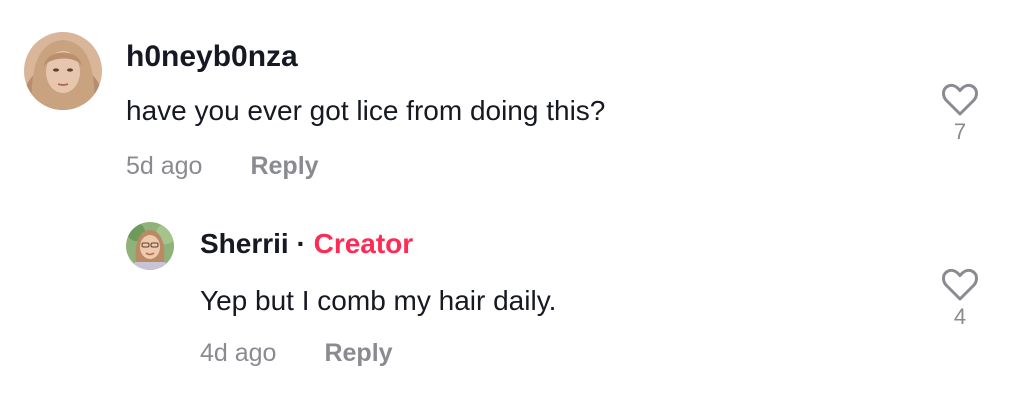 Image resolution: width=1024 pixels, height=394 pixels. What do you see at coordinates (366, 110) in the screenshot?
I see `comment-text: have you ever got lice from doing this?` at bounding box center [366, 110].